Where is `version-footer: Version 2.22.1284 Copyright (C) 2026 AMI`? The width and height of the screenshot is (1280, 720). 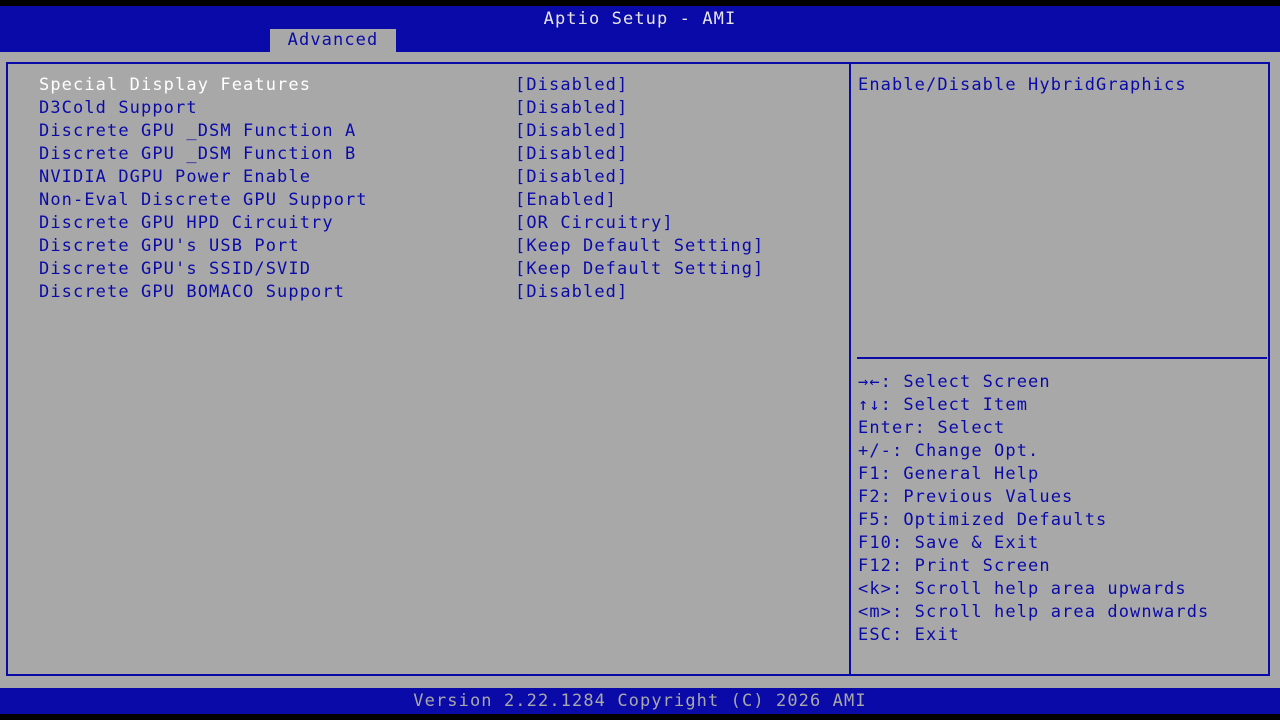 version-footer: Version 2.22.1284 Copyright (C) 2026 AMI is located at coordinates (640, 701).